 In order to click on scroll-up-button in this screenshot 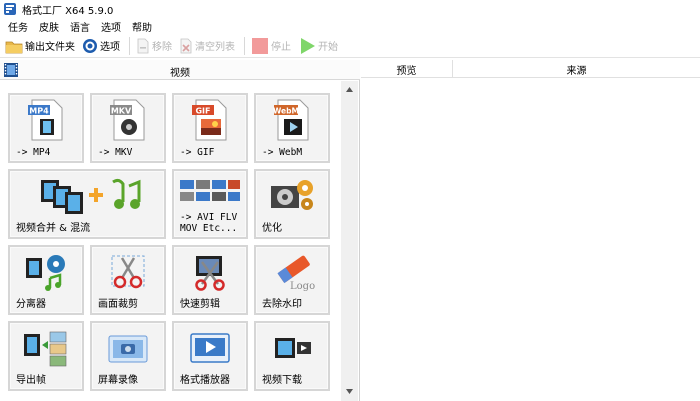, I will do `click(349, 89)`.